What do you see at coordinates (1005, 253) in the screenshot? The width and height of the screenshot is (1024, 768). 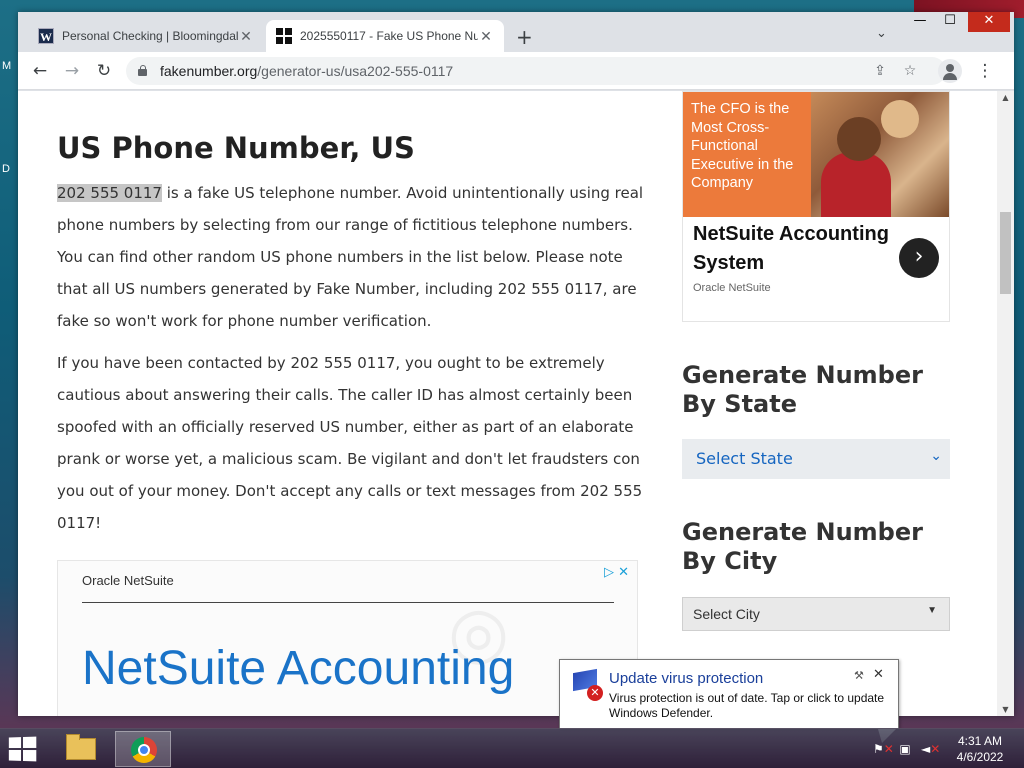 I see `scrollbar-thumb` at bounding box center [1005, 253].